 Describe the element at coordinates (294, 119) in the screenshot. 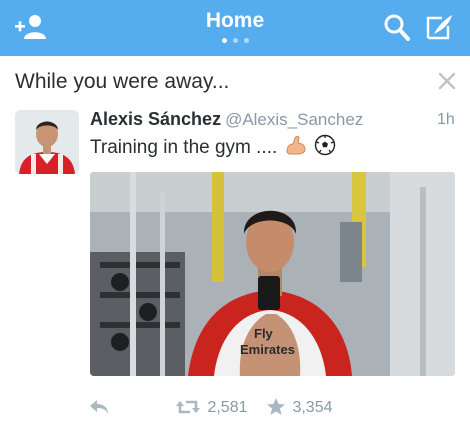

I see `author-handle: @Alexis_Sanchez` at that location.